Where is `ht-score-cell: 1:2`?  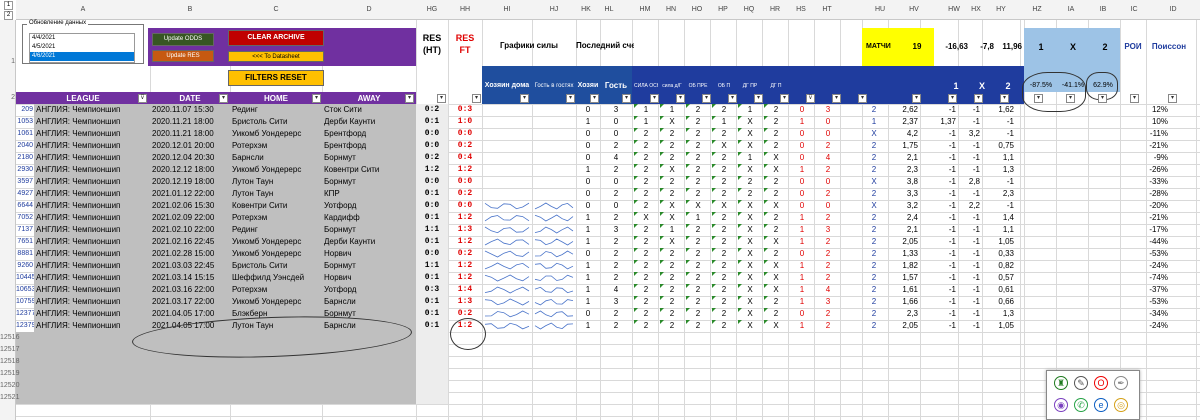
ht-score-cell: 1:2 is located at coordinates (432, 170).